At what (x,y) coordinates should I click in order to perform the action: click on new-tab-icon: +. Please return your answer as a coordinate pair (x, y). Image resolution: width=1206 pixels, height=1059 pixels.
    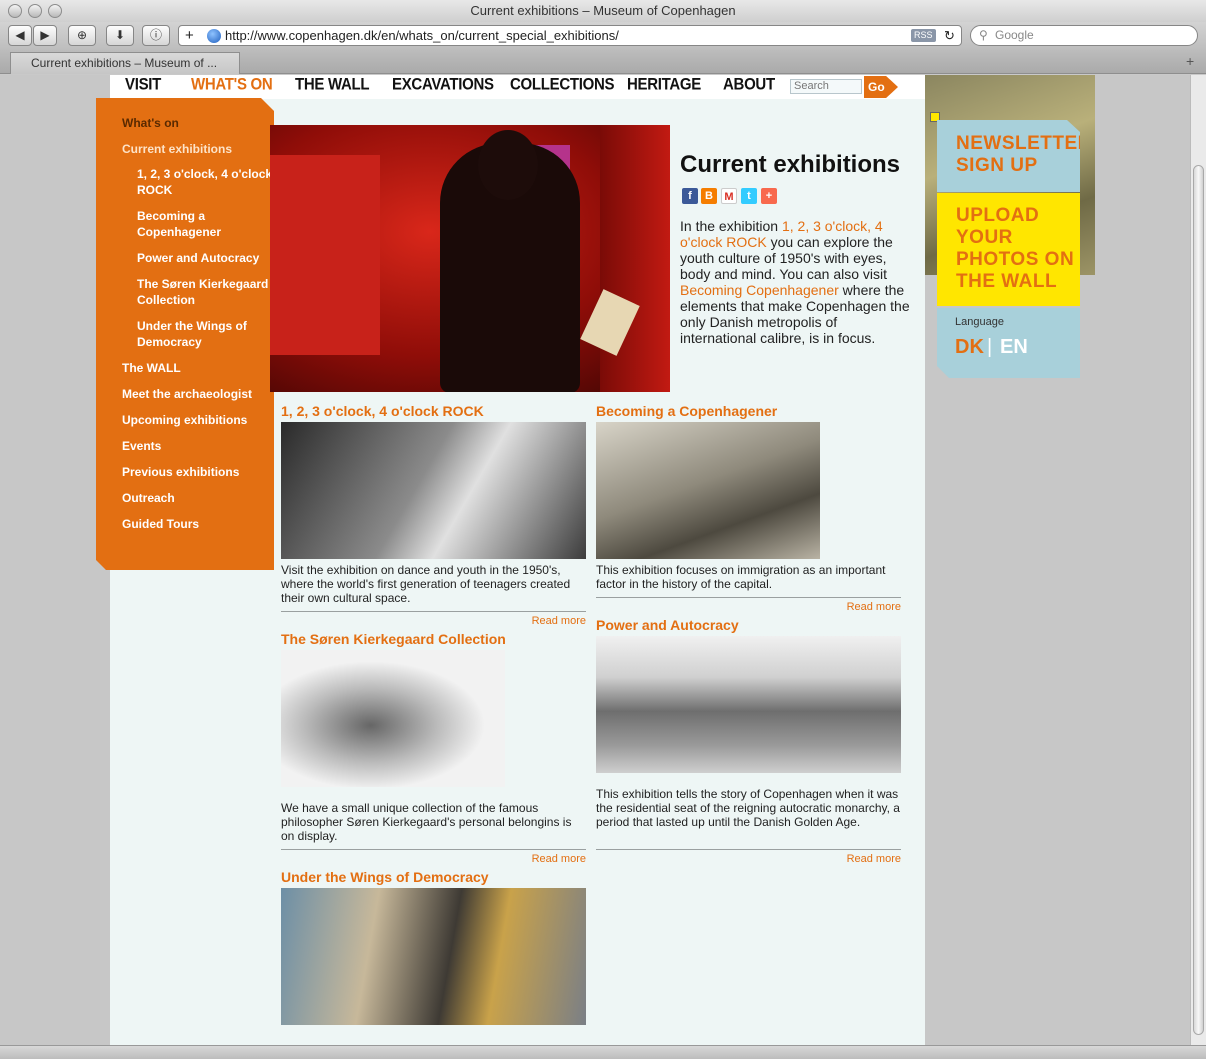
    Looking at the image, I should click on (1190, 61).